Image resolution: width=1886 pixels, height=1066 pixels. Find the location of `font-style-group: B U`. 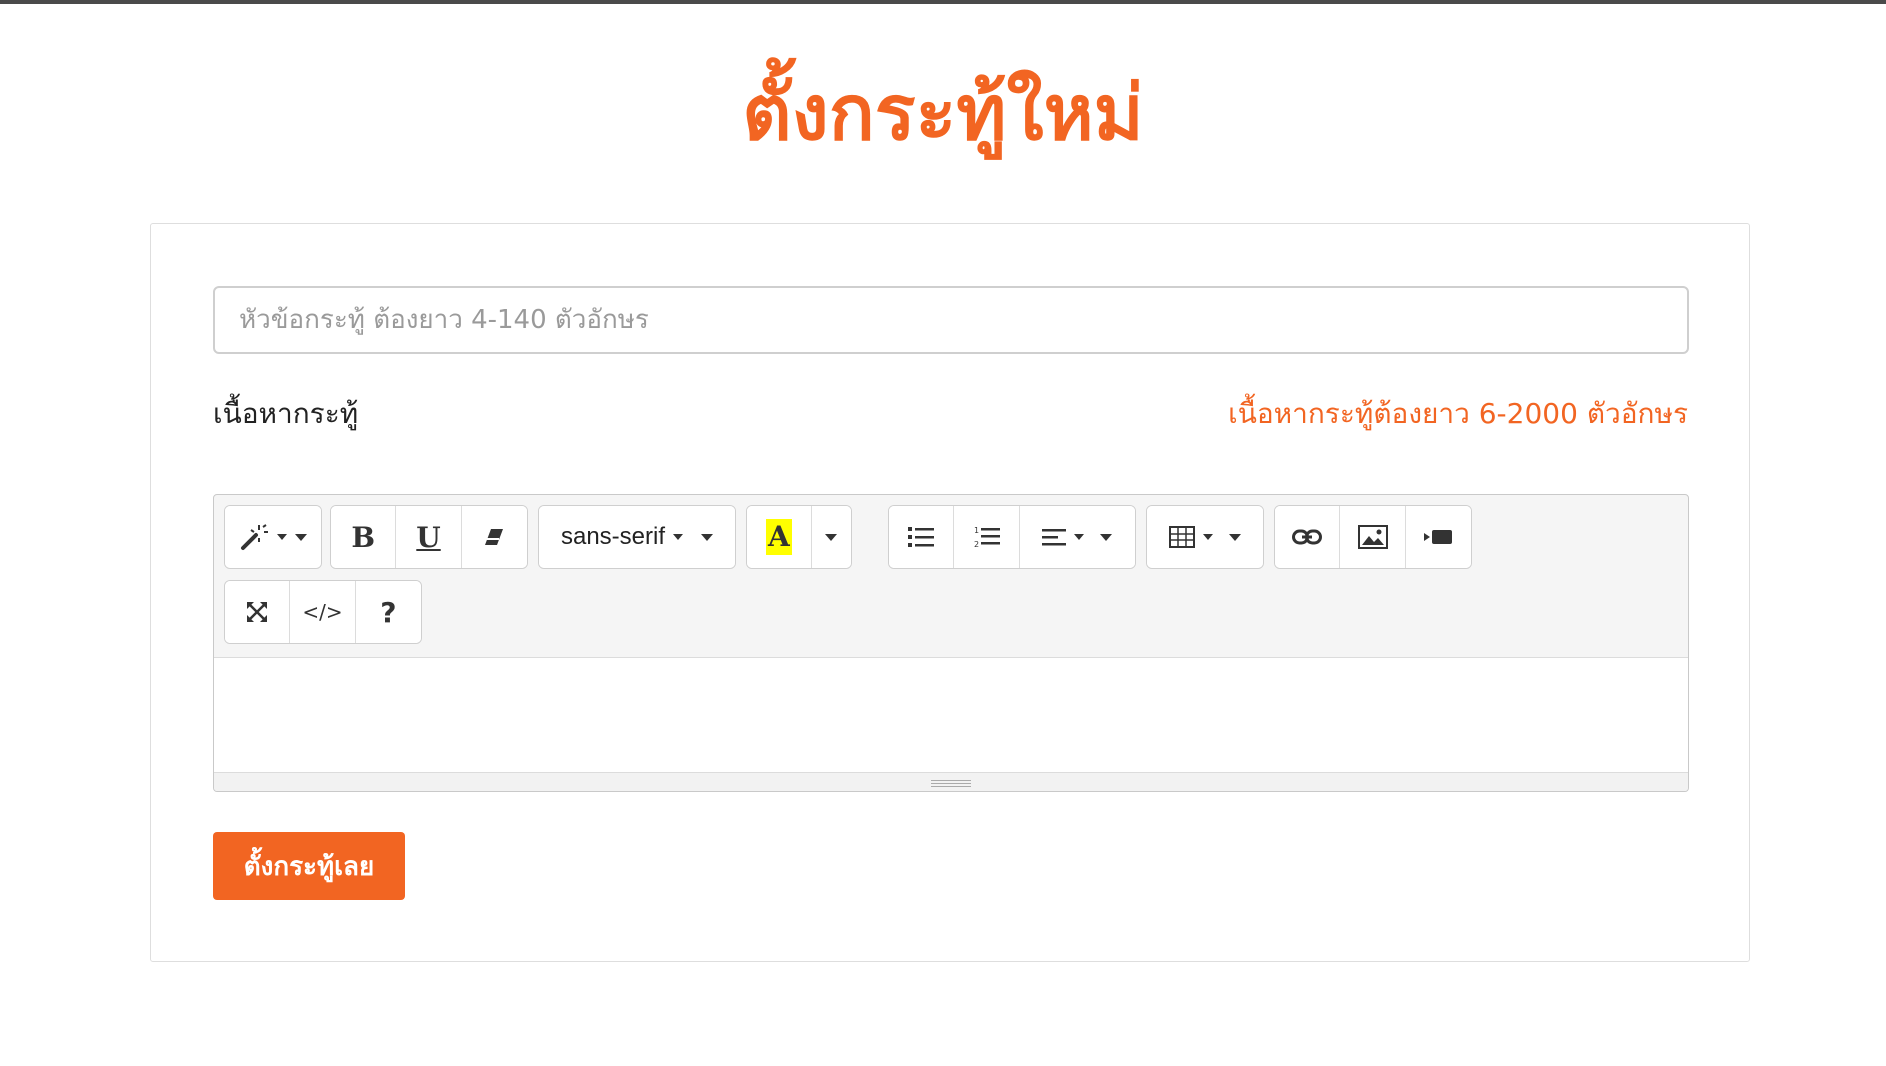

font-style-group: B U is located at coordinates (429, 537).